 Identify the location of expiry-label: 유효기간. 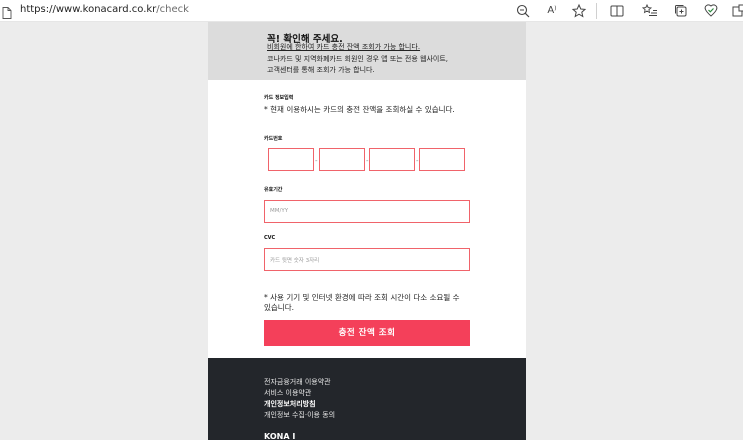
(273, 190).